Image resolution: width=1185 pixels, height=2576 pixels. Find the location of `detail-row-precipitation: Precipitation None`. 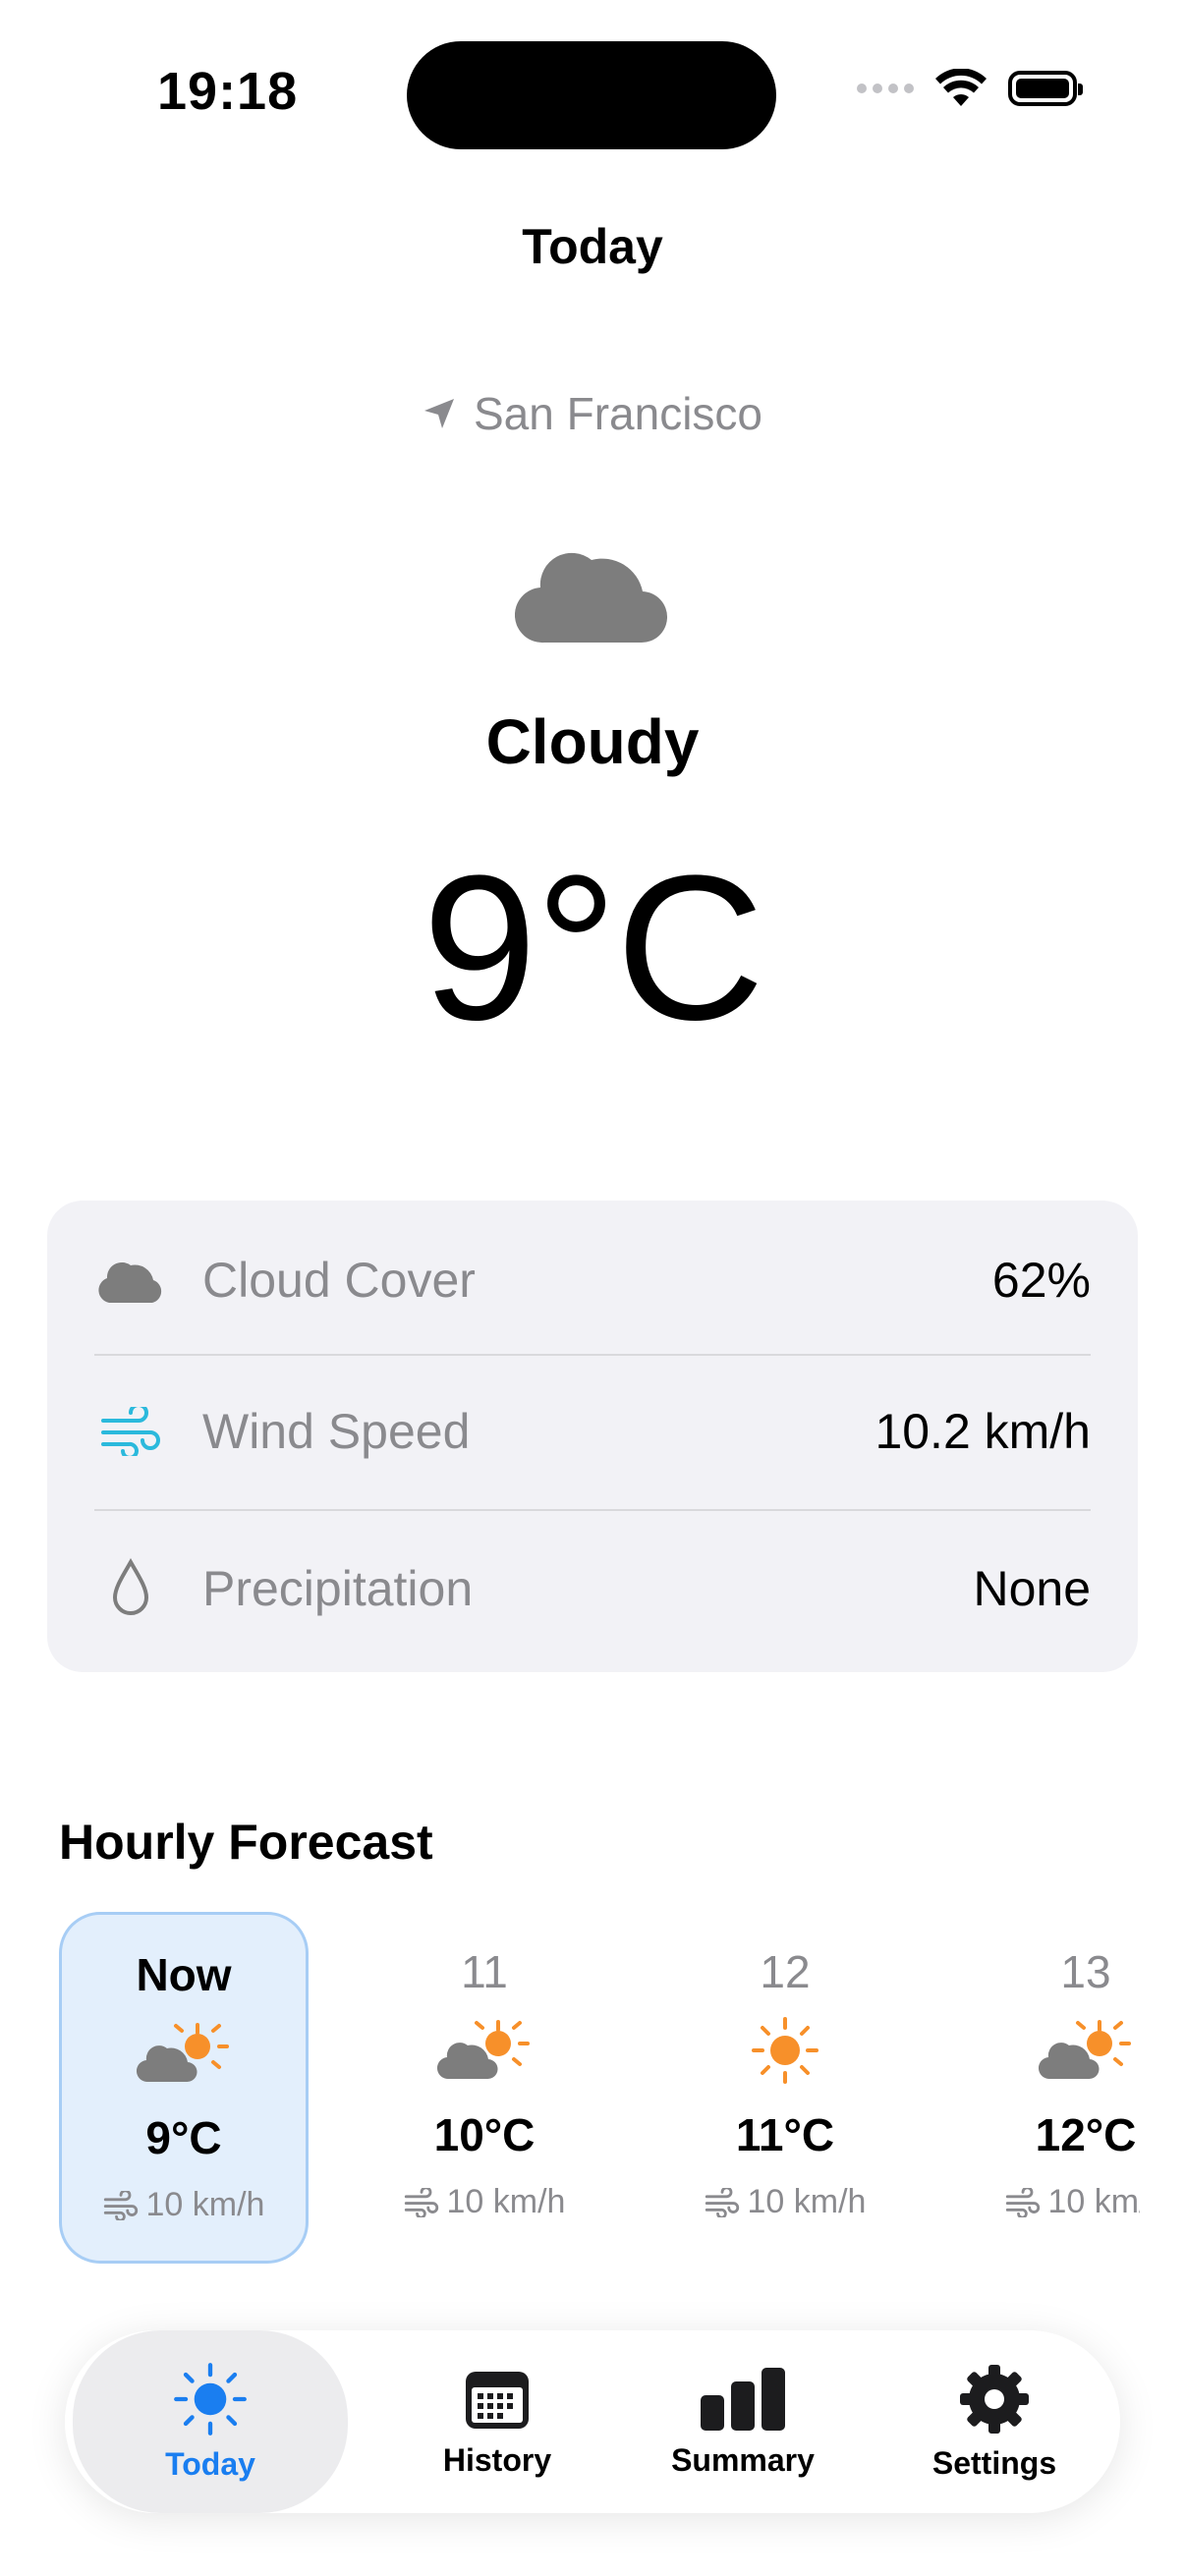

detail-row-precipitation: Precipitation None is located at coordinates (592, 1588).